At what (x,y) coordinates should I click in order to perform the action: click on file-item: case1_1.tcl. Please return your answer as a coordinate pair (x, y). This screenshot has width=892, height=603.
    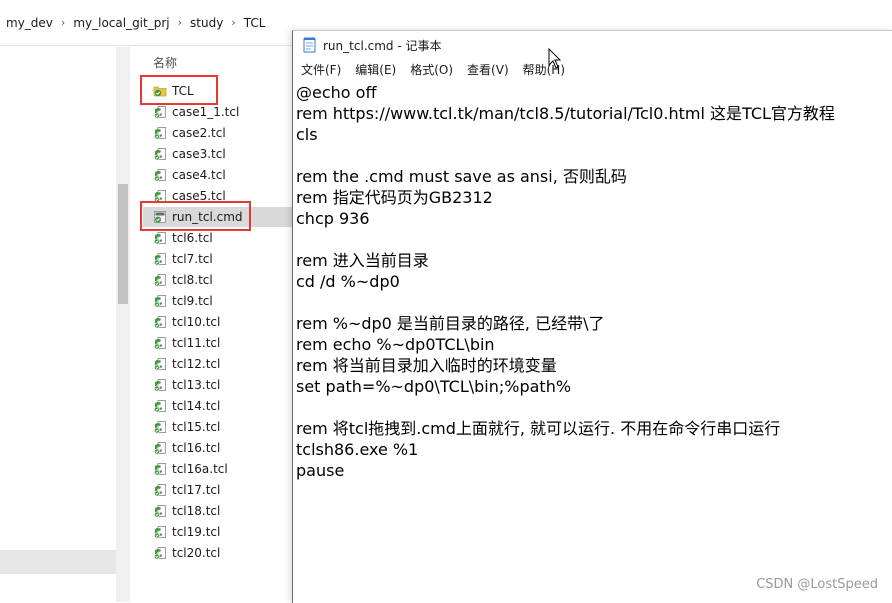
    Looking at the image, I should click on (196, 112).